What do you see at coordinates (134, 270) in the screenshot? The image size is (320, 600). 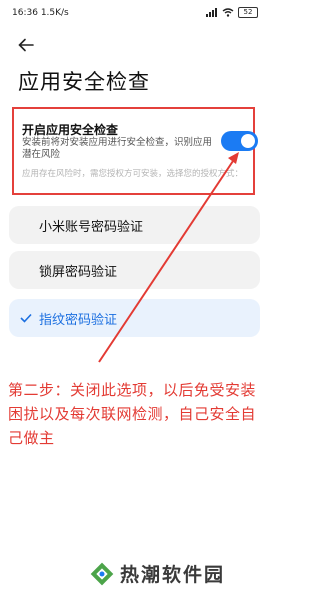 I see `option-lockscreen-password: 锁屏密码验证` at bounding box center [134, 270].